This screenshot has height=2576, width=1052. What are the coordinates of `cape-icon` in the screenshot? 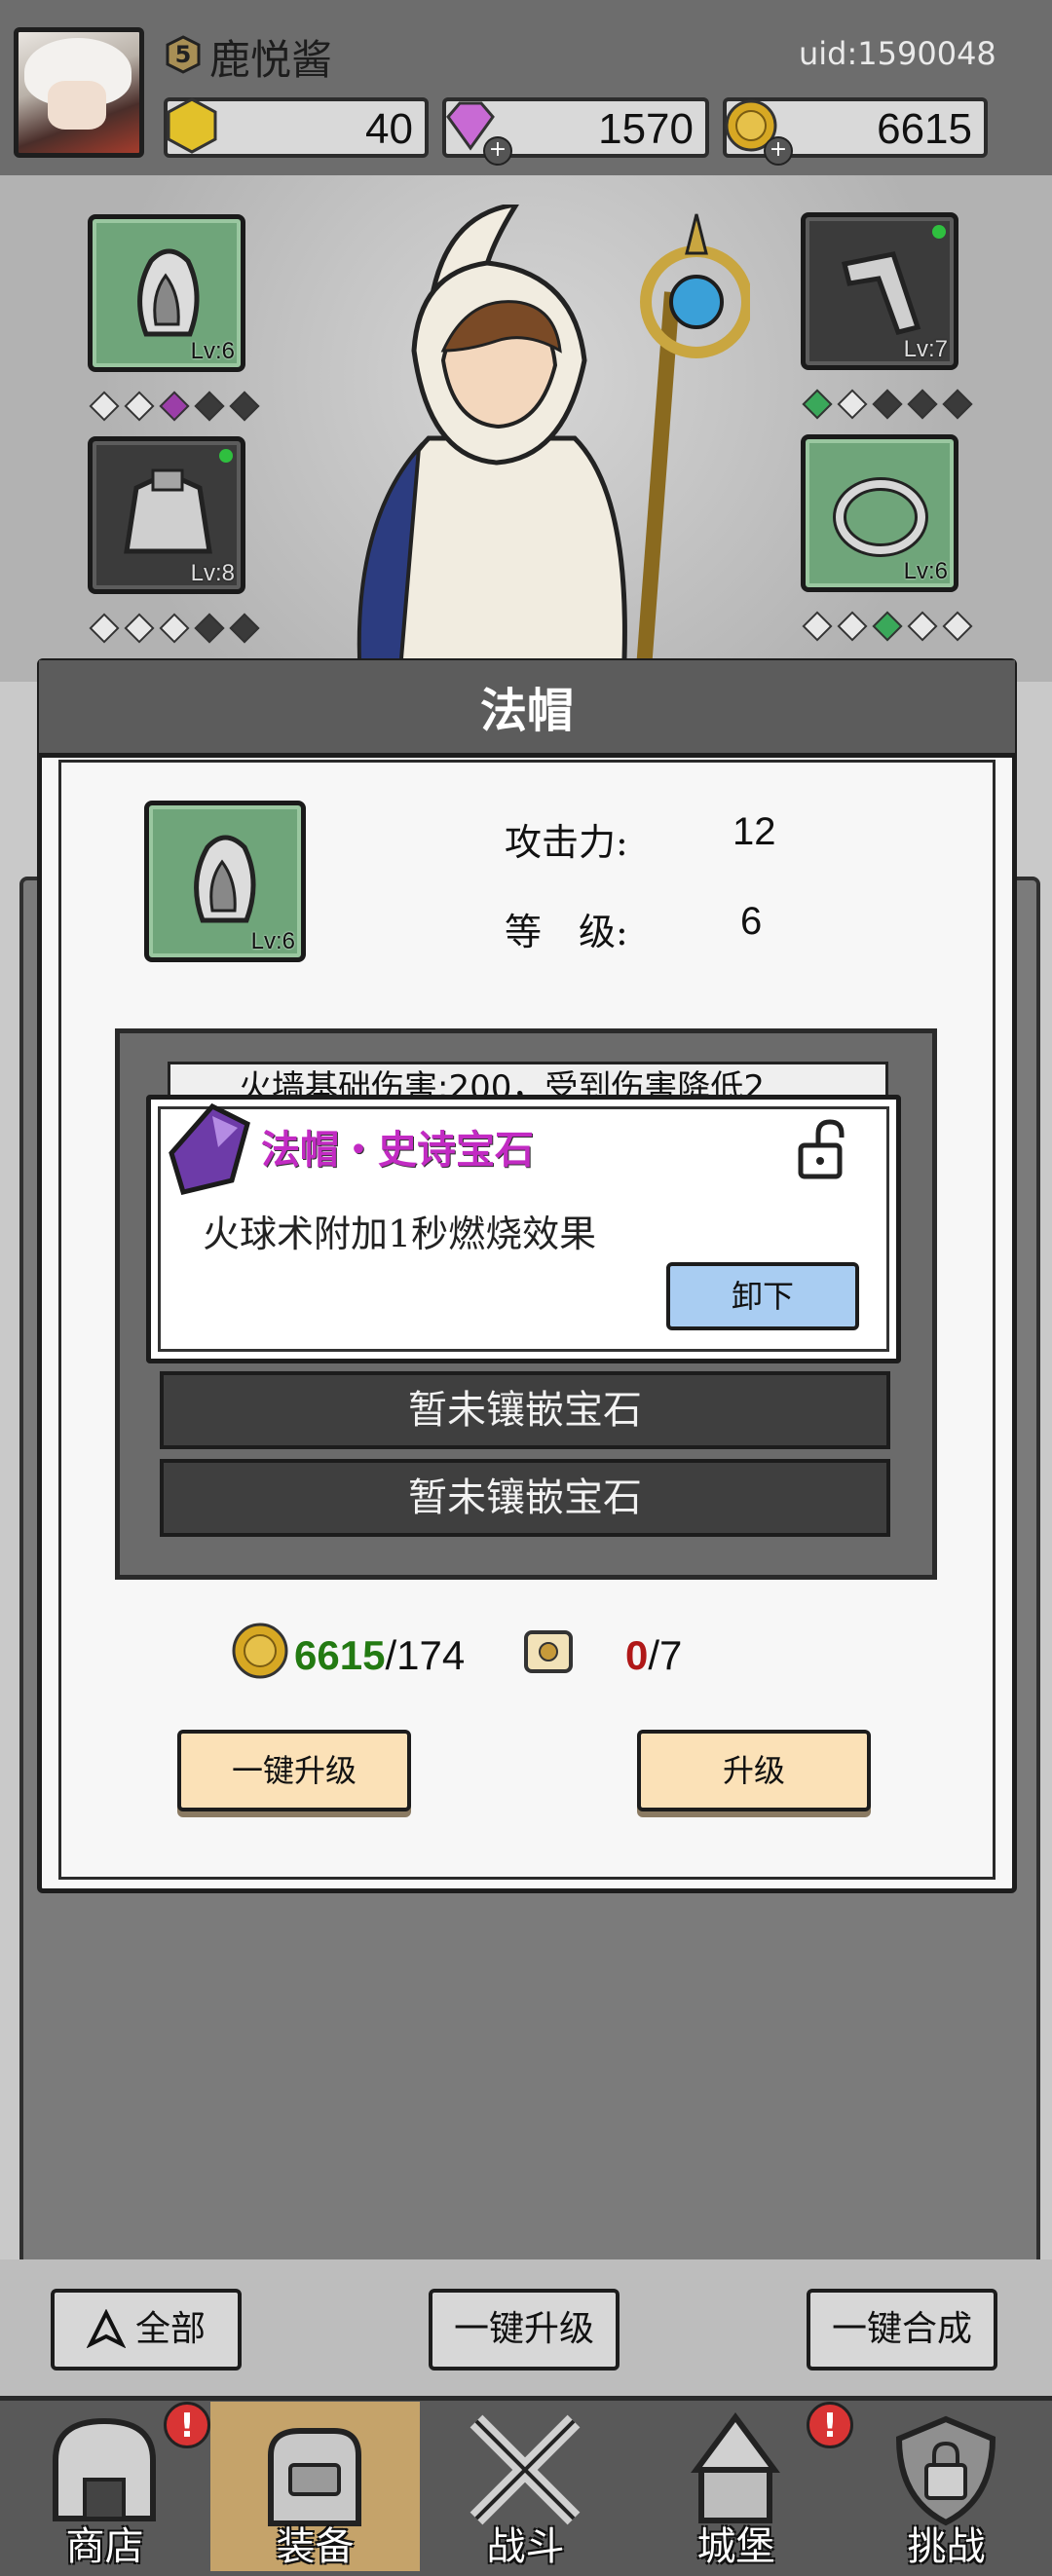 It's located at (168, 511).